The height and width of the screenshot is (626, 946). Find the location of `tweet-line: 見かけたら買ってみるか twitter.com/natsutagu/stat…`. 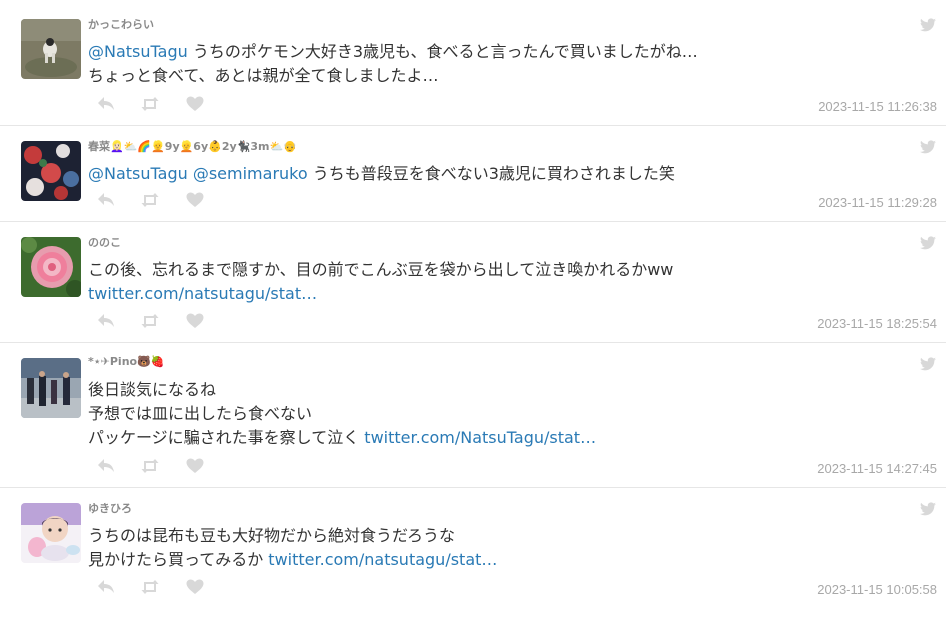

tweet-line: 見かけたら買ってみるか twitter.com/natsutagu/stat… is located at coordinates (487, 560).